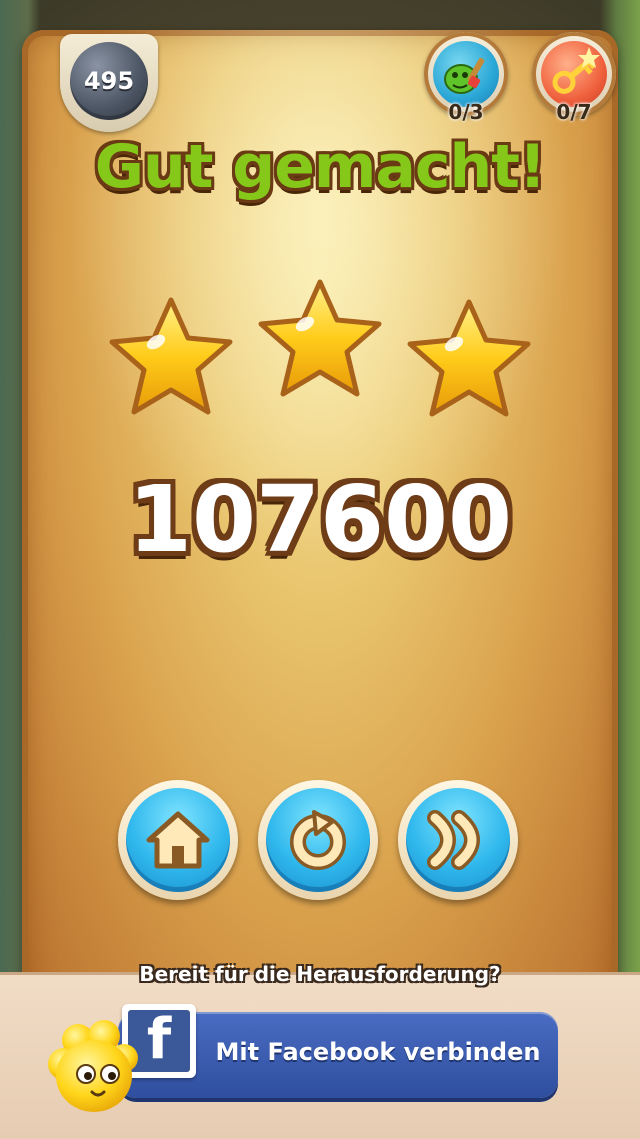  I want to click on jelly-counter-value: 0/3, so click(466, 112).